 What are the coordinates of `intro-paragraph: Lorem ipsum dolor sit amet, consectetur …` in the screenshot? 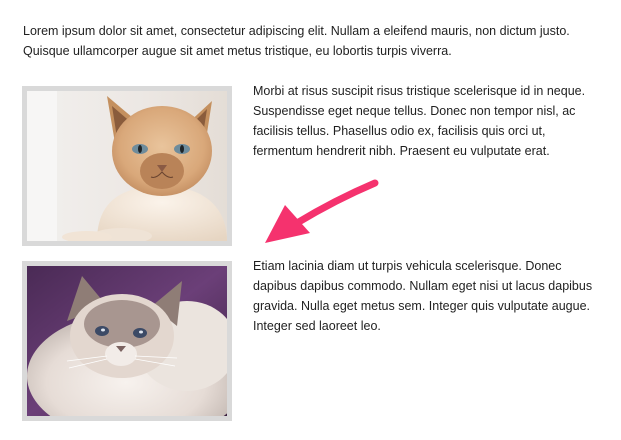 It's located at (296, 41).